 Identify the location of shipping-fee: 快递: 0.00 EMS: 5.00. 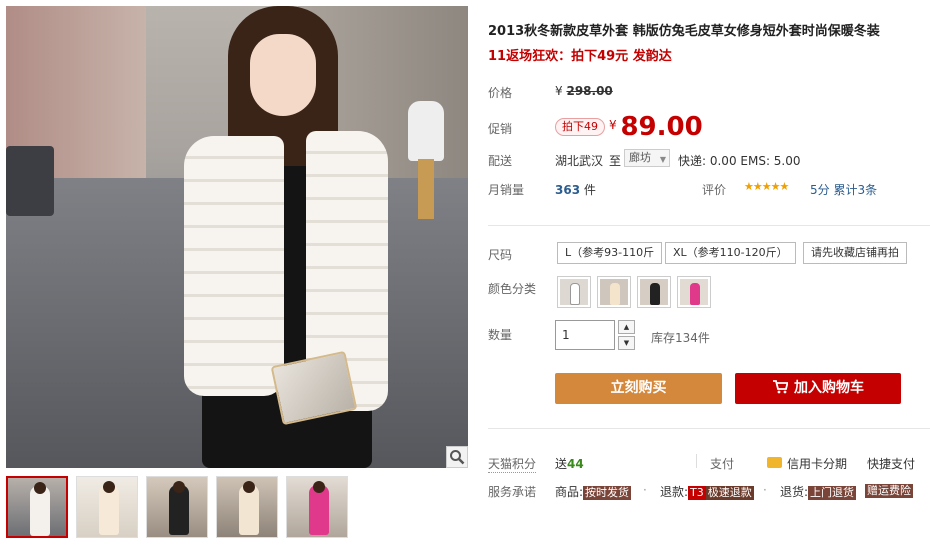
(739, 161).